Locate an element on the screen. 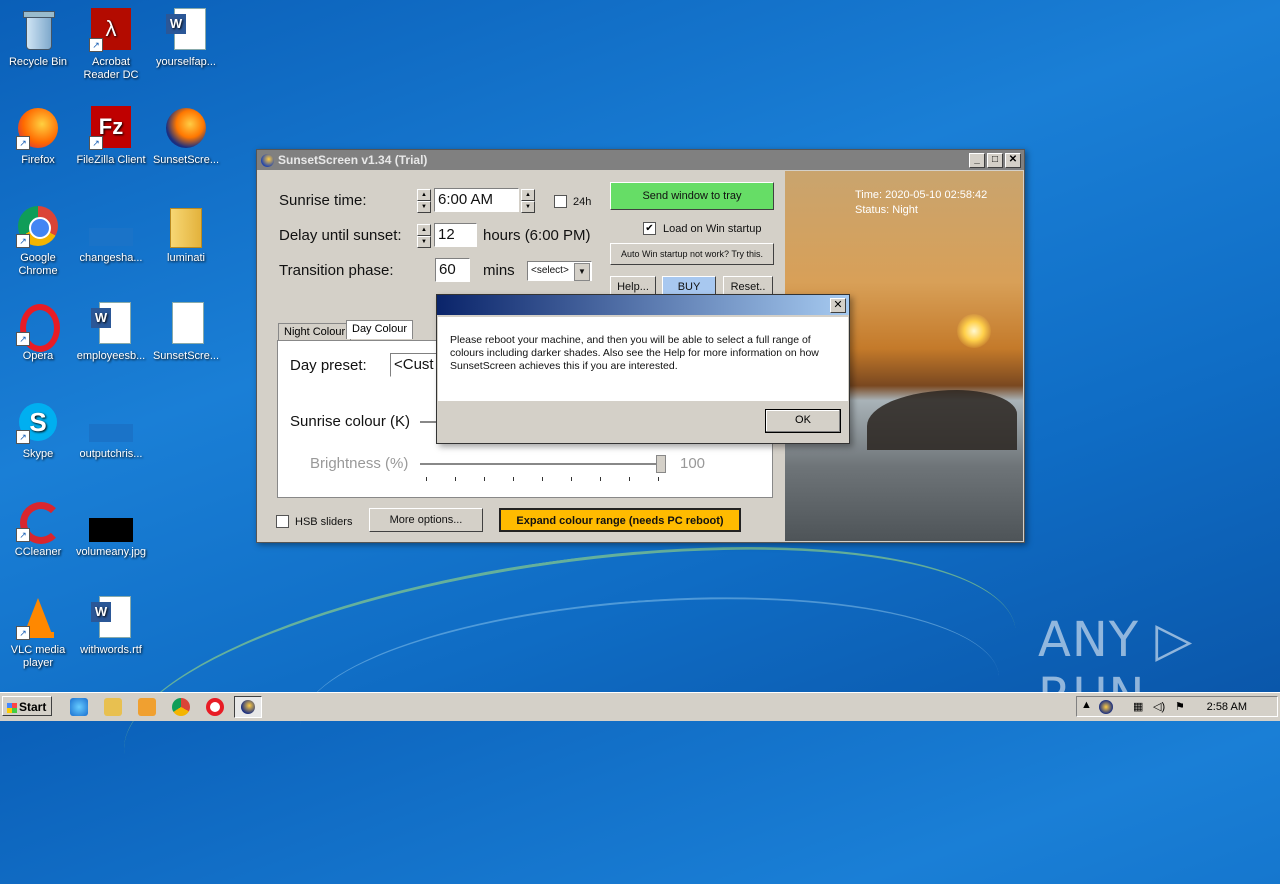  close-button: ✕ is located at coordinates (1013, 160).